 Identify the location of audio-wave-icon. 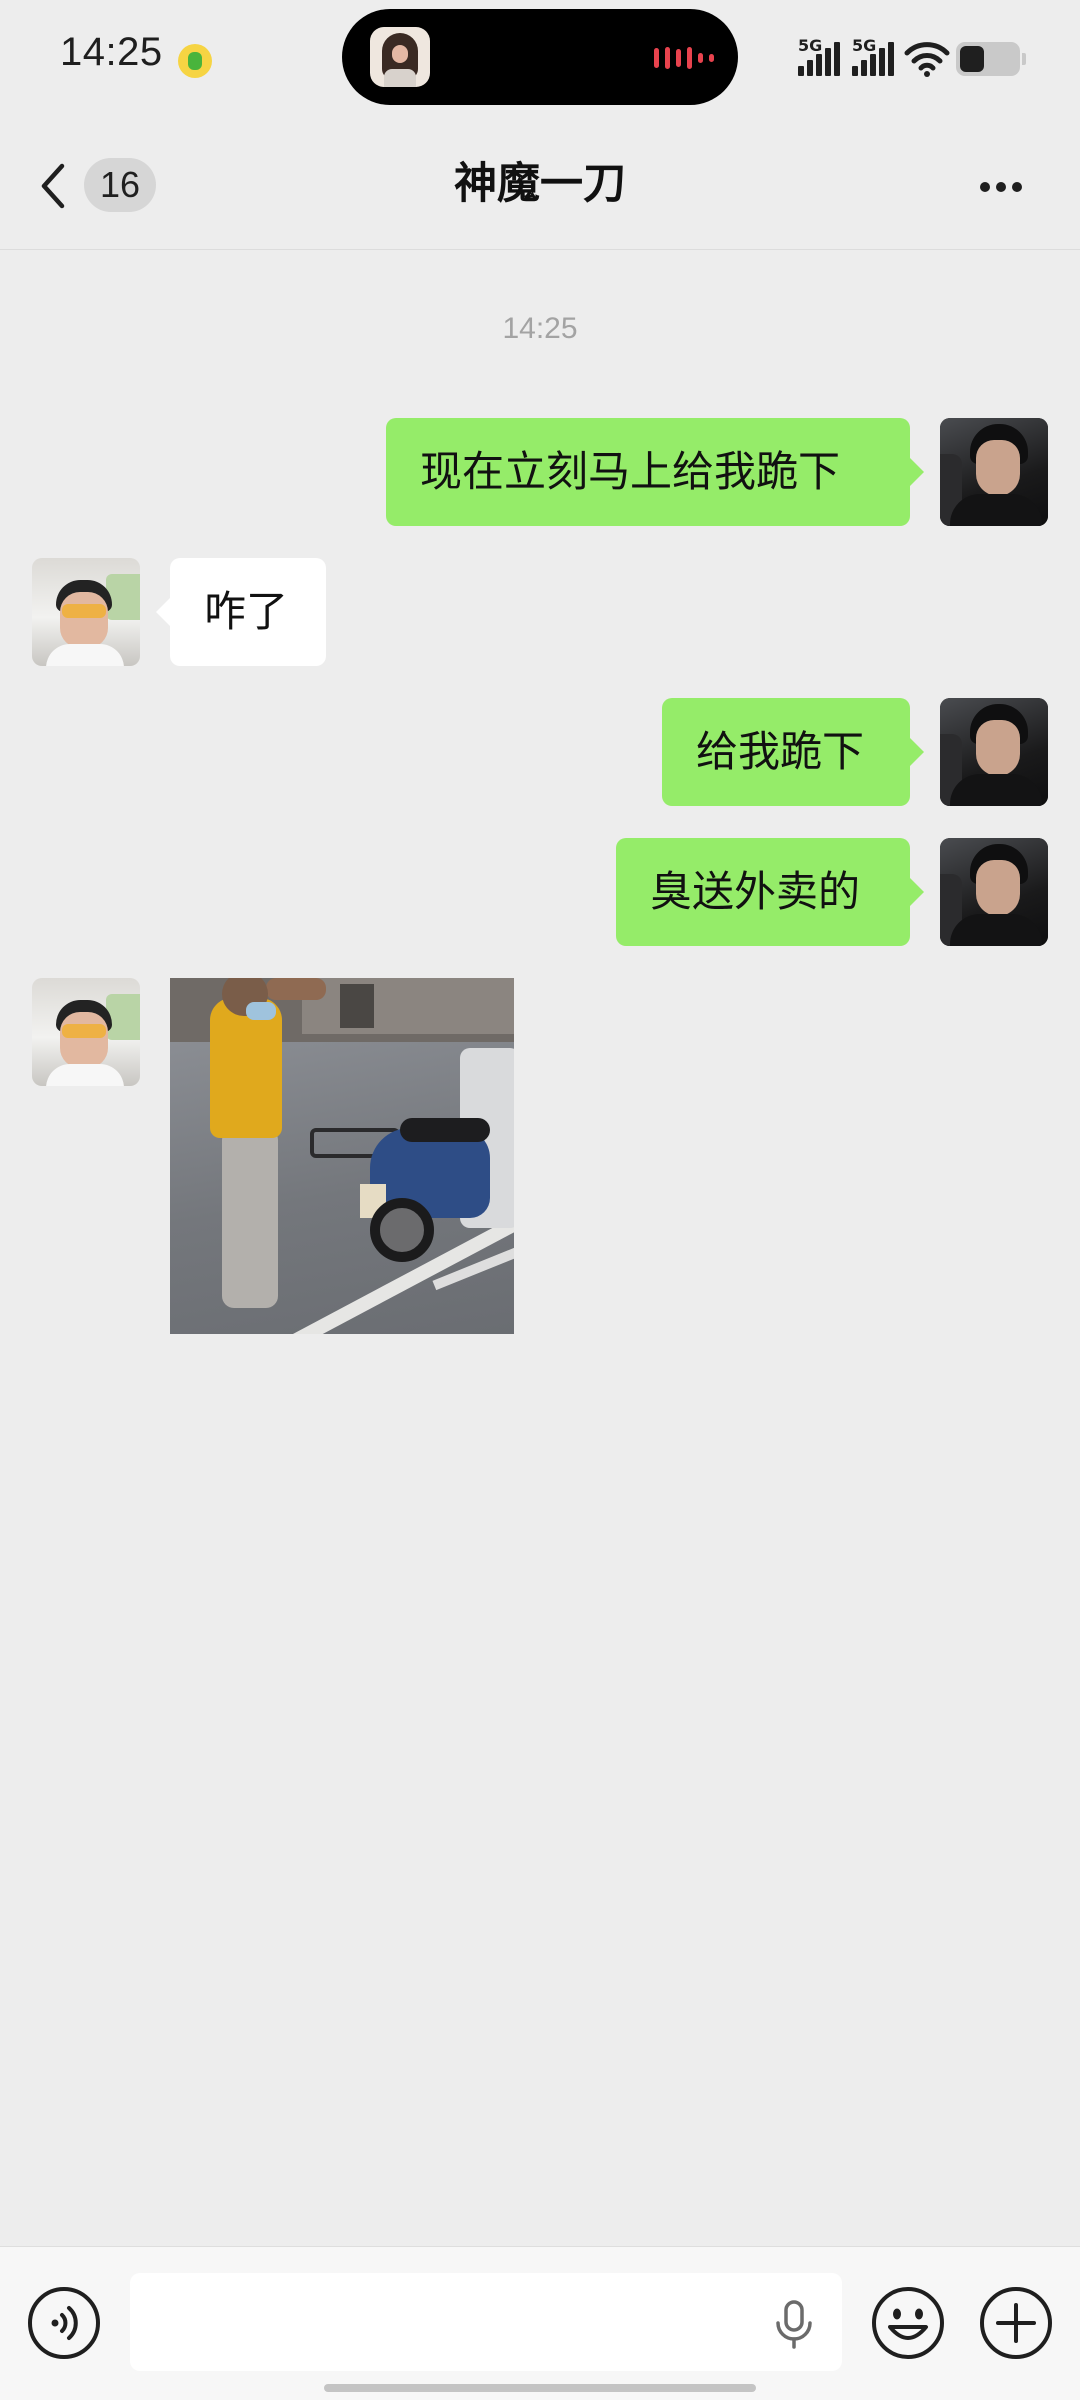
(684, 58).